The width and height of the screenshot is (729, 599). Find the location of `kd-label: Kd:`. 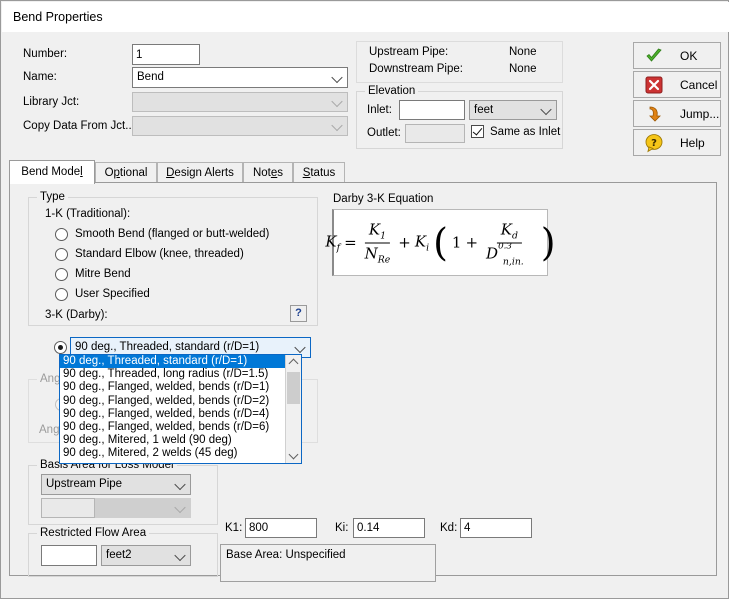

kd-label: Kd: is located at coordinates (449, 528).